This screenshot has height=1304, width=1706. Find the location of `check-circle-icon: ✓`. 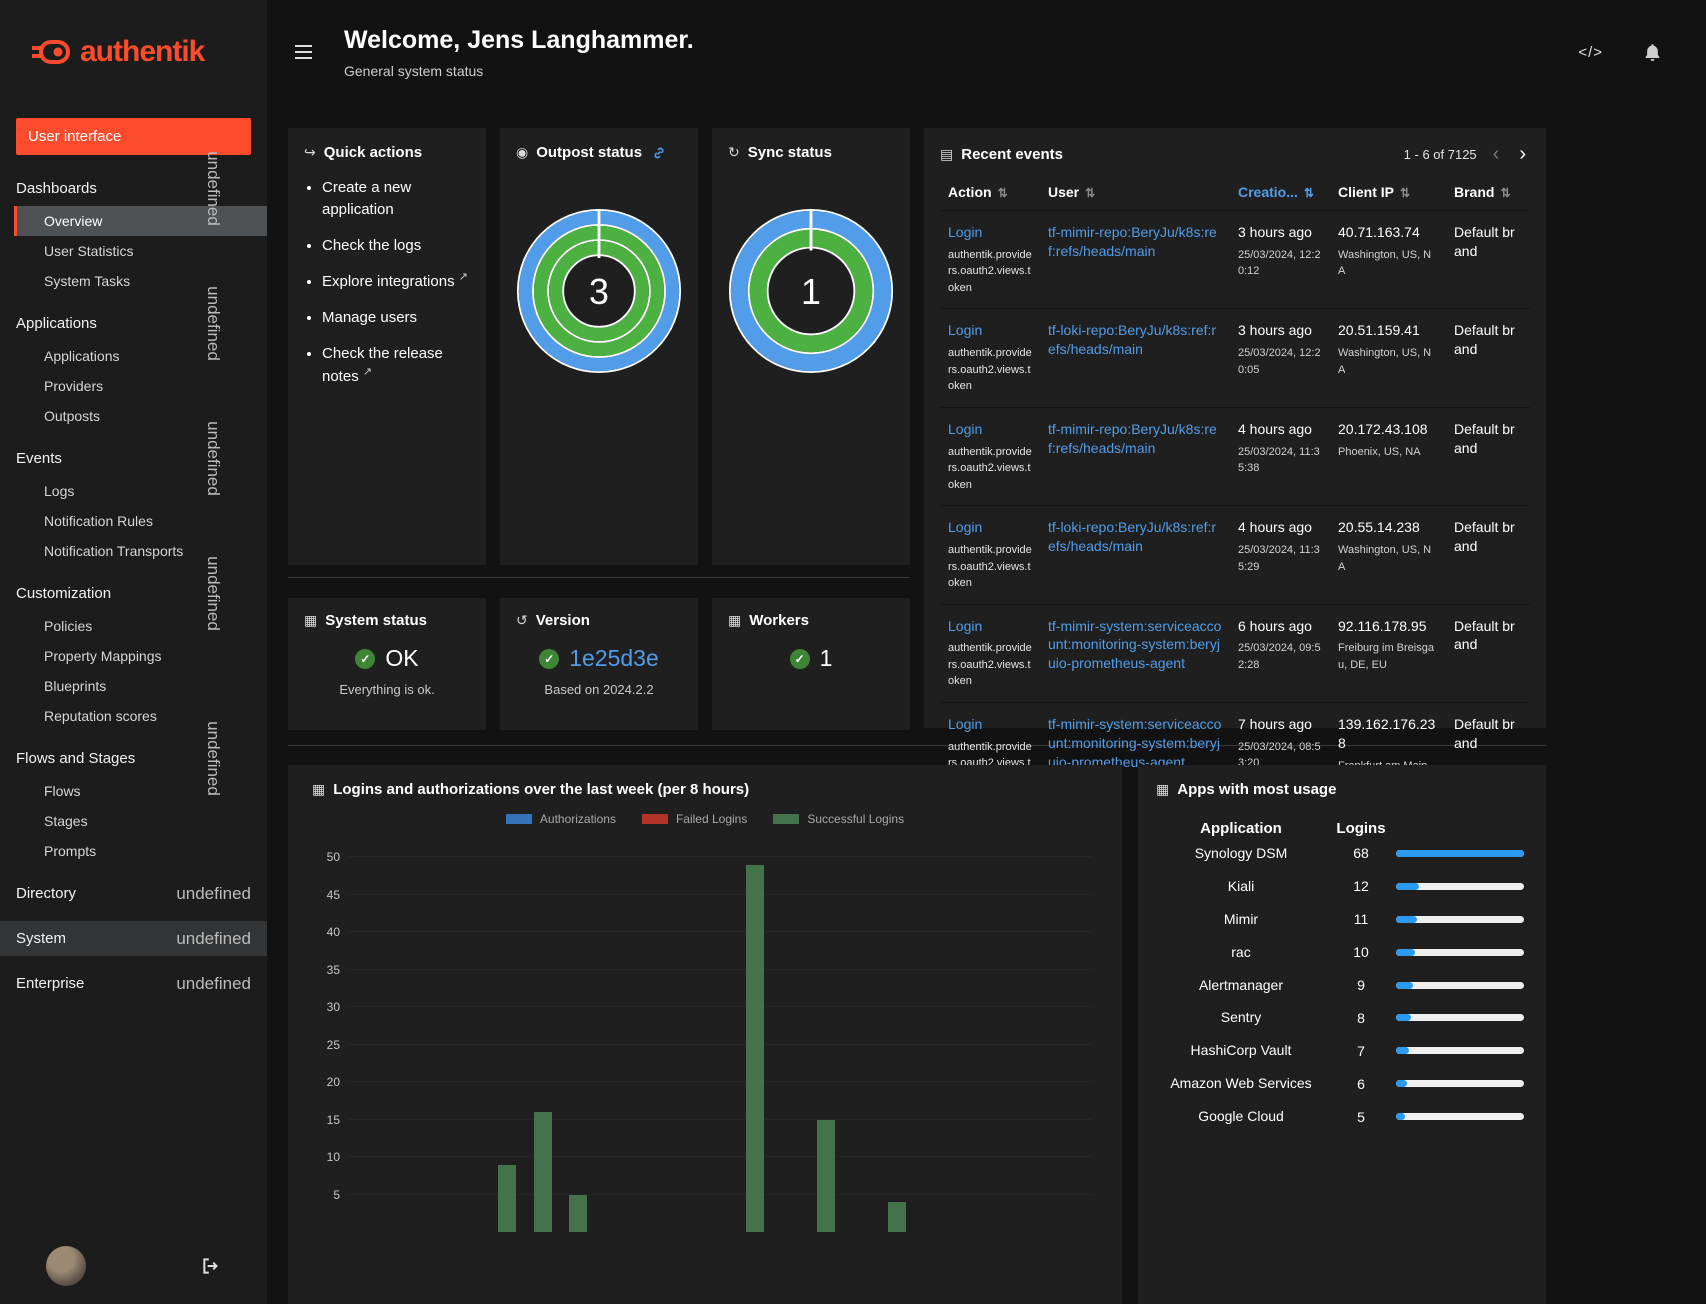

check-circle-icon: ✓ is located at coordinates (365, 658).